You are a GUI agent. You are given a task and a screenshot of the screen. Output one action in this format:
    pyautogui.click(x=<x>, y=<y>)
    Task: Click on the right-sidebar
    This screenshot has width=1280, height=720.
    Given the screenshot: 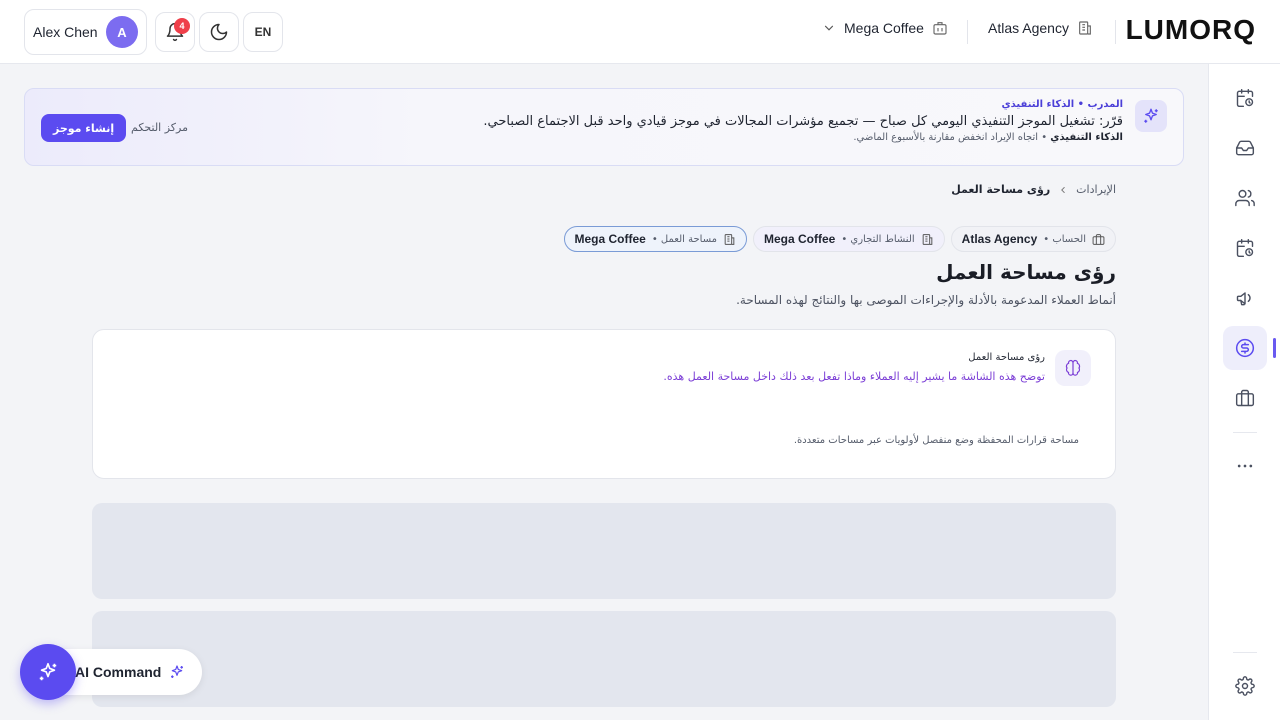 What is the action you would take?
    pyautogui.click(x=1244, y=392)
    